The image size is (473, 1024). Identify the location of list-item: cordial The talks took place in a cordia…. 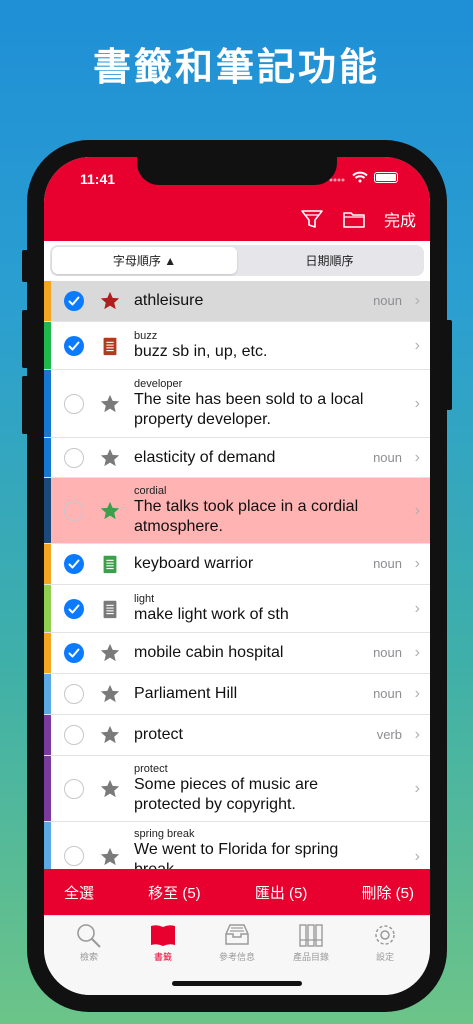
(237, 511).